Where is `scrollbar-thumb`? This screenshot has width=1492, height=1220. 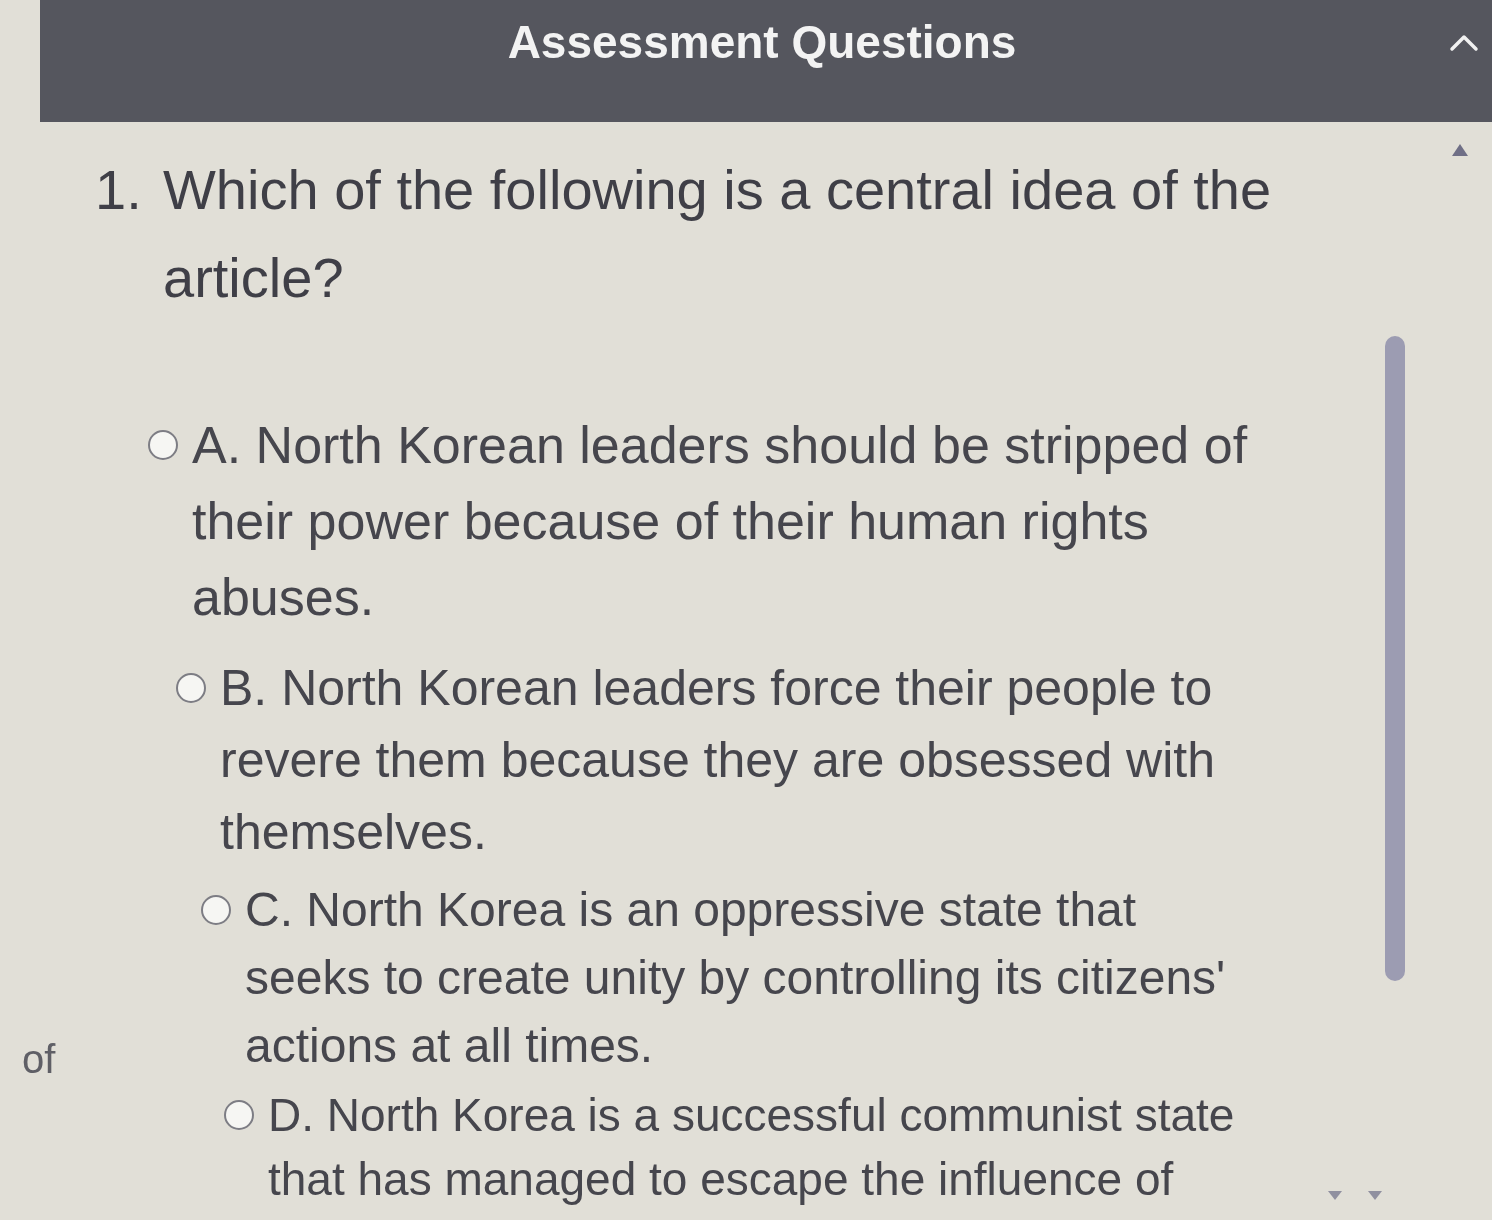
scrollbar-thumb is located at coordinates (1395, 658).